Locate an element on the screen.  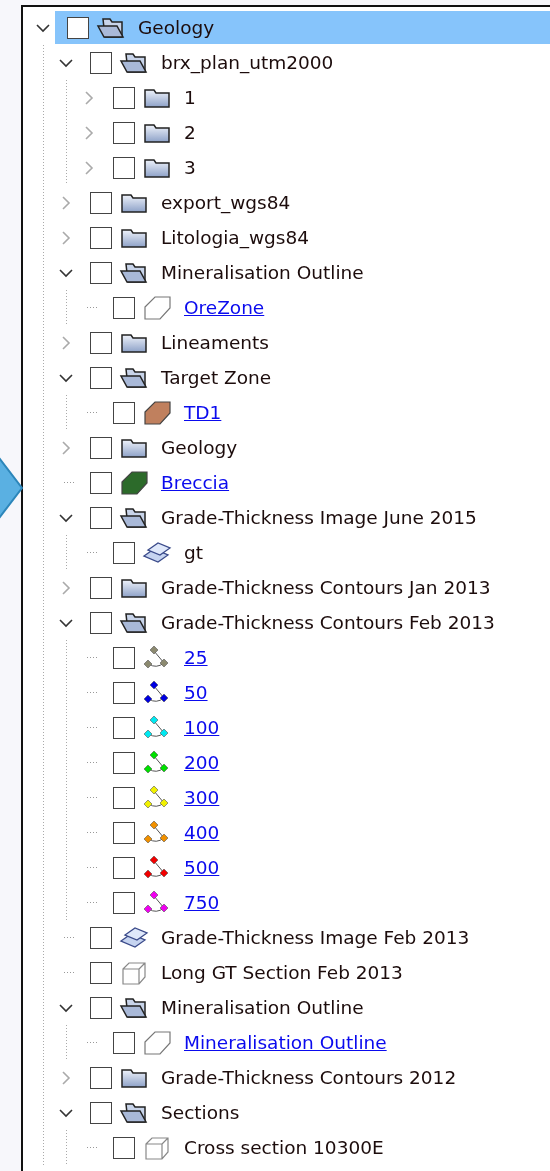
item-label: Cross section 10300E is located at coordinates (284, 1147).